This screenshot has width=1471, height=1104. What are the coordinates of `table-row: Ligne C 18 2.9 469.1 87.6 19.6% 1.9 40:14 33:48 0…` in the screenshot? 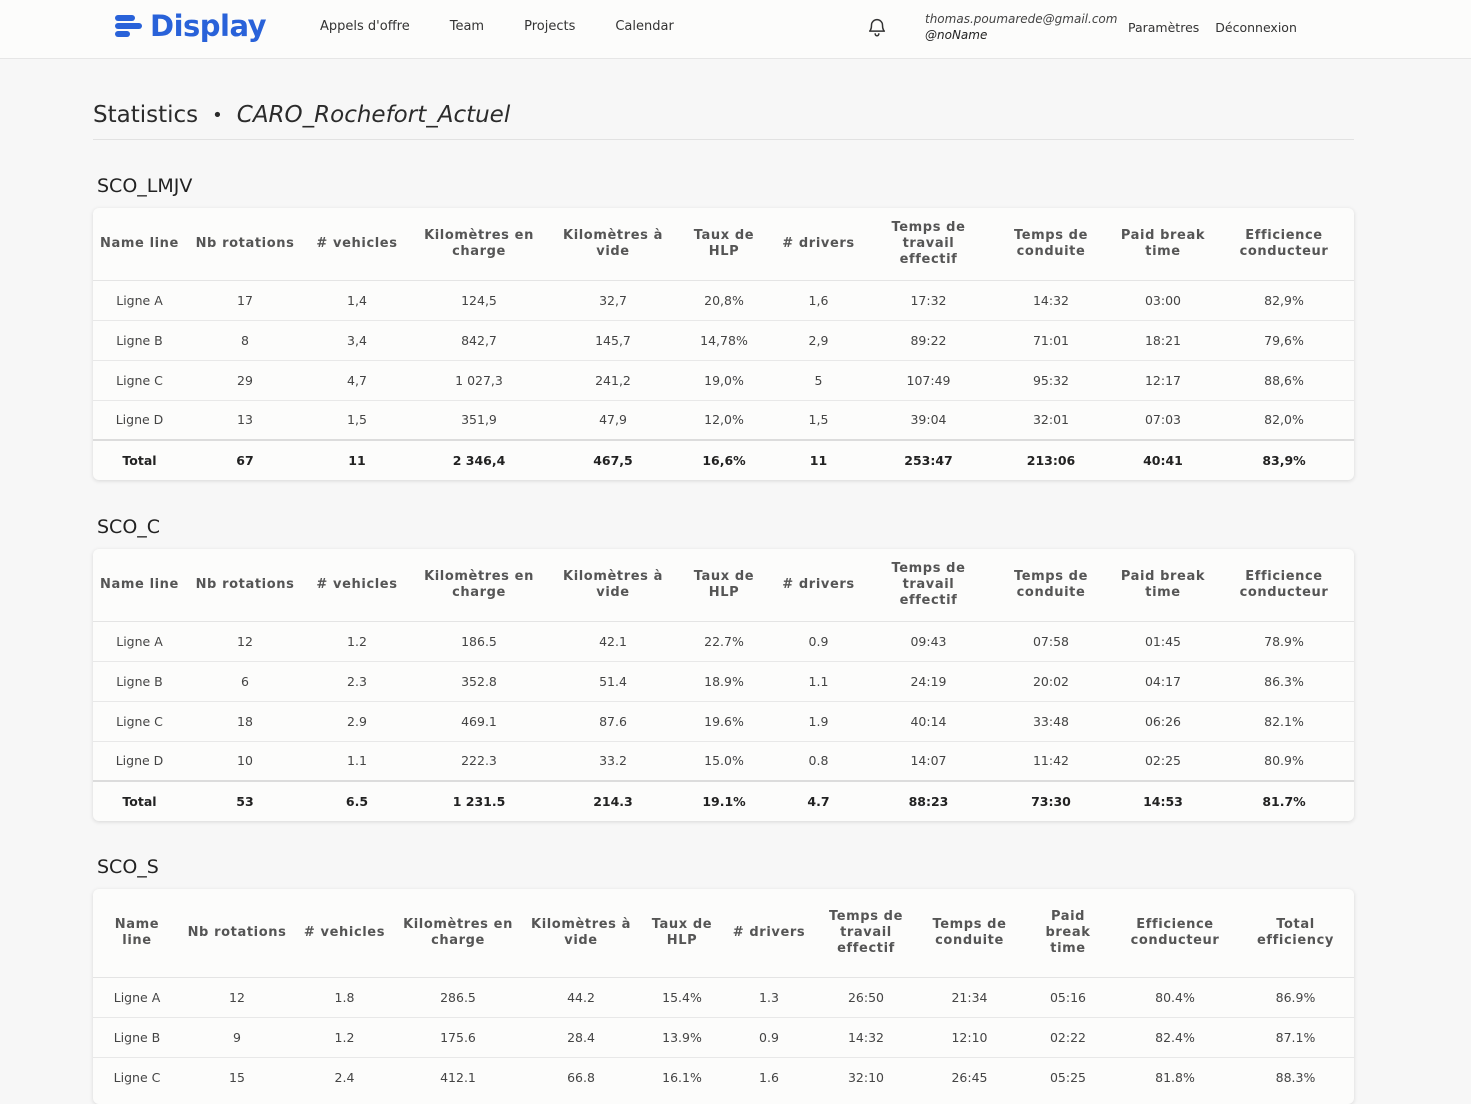 It's located at (723, 721).